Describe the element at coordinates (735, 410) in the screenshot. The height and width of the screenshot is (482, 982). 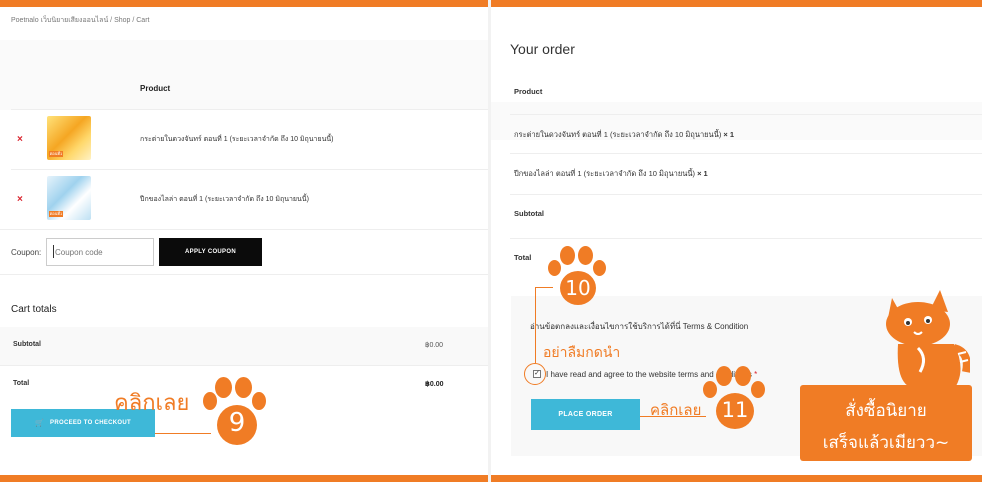
I see `step-number: 11` at that location.